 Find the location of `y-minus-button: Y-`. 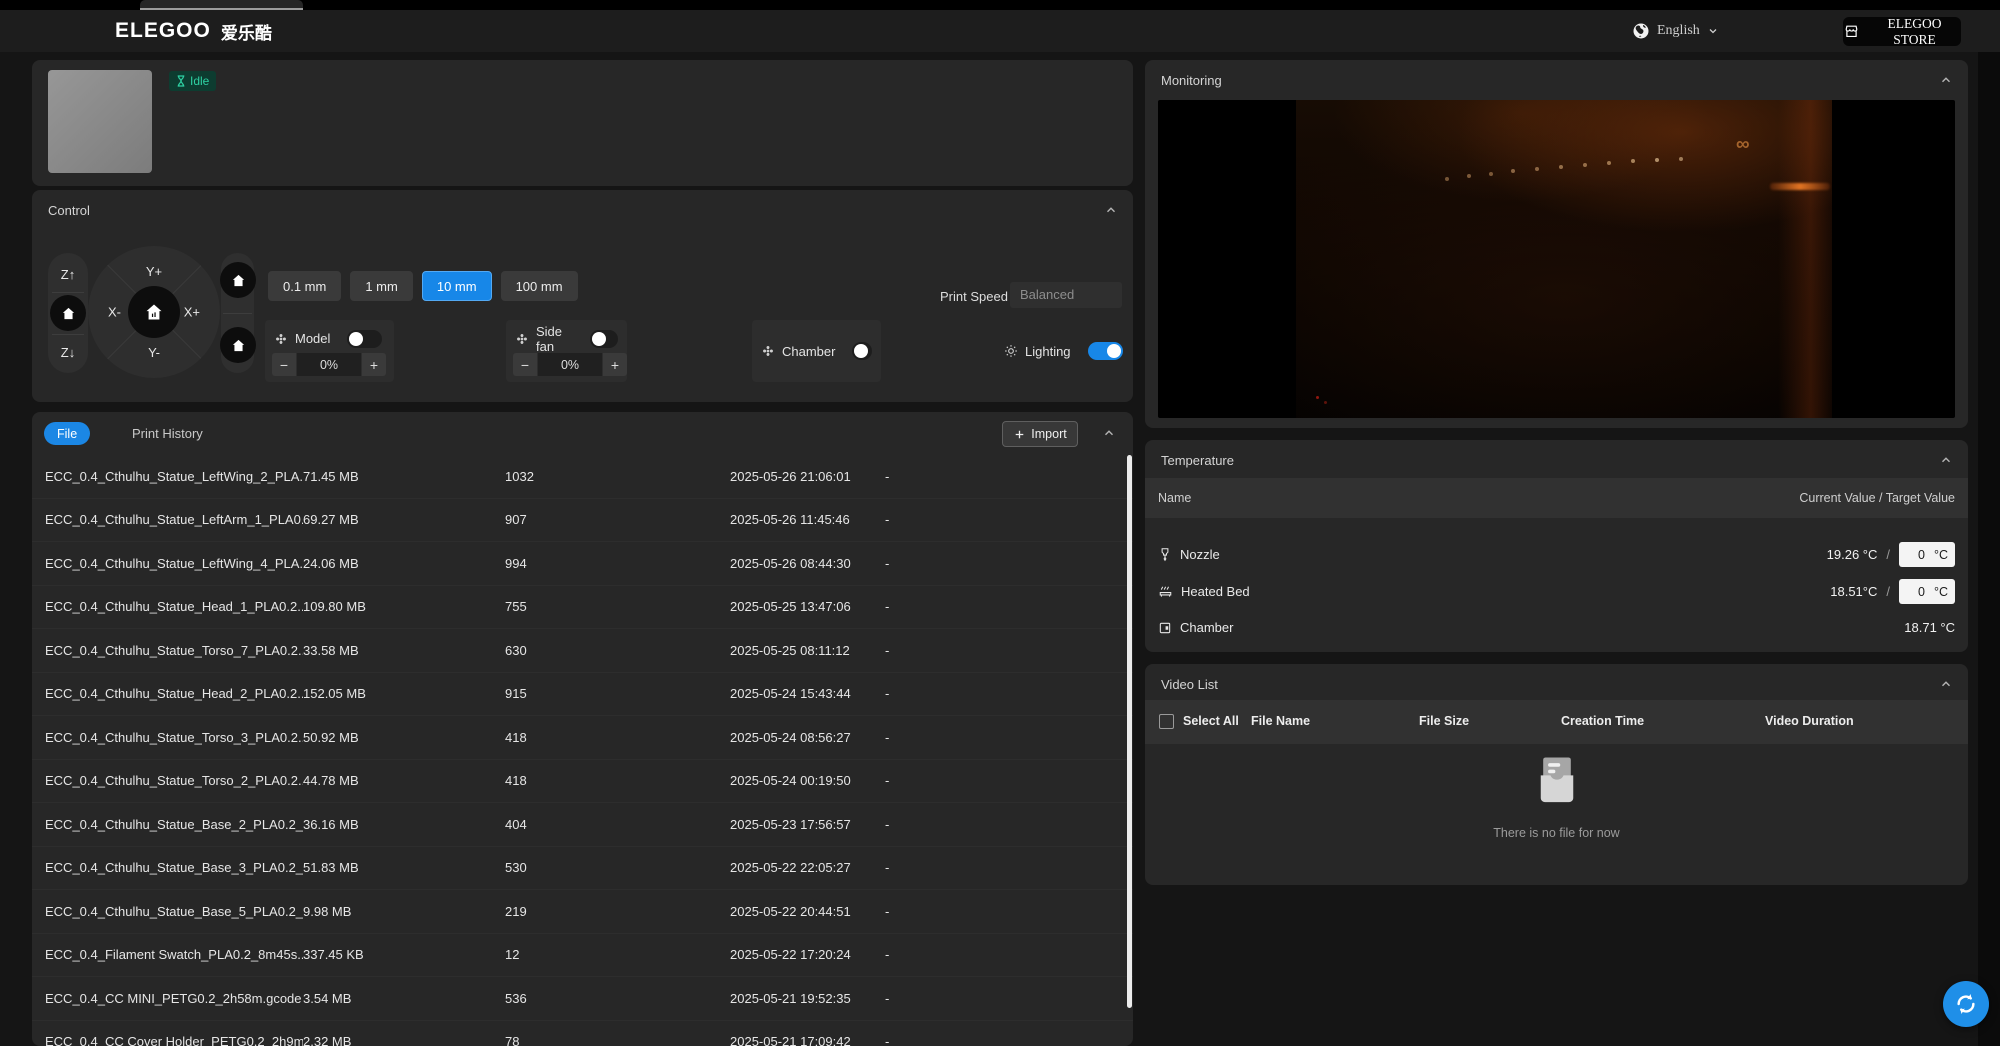

y-minus-button: Y- is located at coordinates (154, 352).